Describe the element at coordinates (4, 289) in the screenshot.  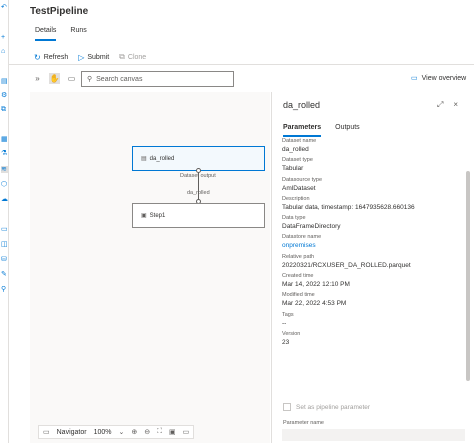
I see `linked-services-icon: ⚲` at that location.